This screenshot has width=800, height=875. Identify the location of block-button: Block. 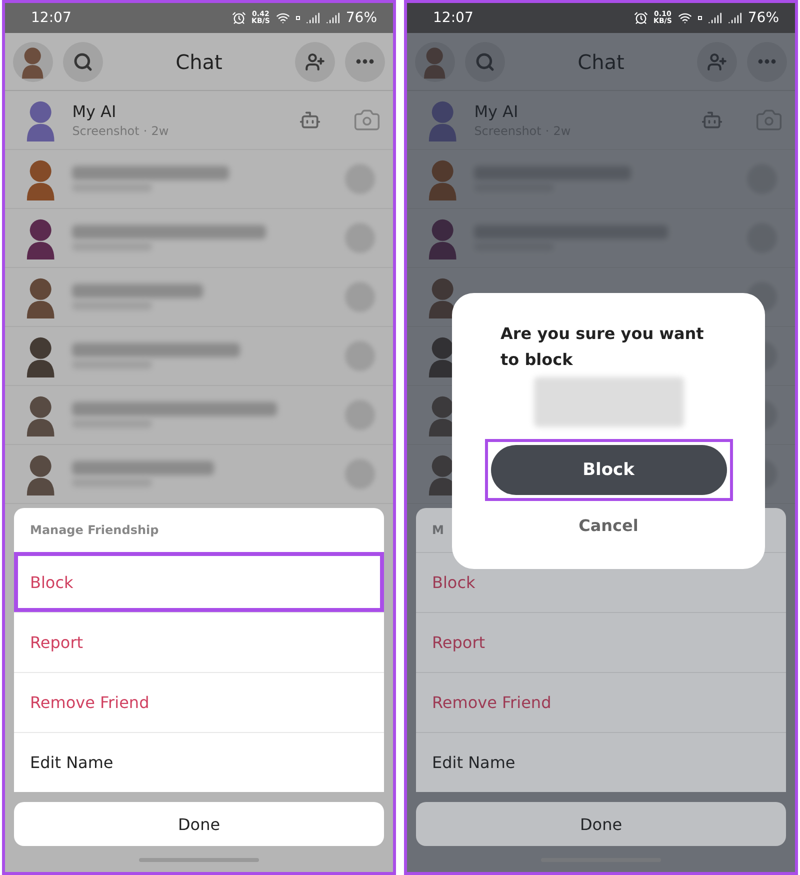
(608, 470).